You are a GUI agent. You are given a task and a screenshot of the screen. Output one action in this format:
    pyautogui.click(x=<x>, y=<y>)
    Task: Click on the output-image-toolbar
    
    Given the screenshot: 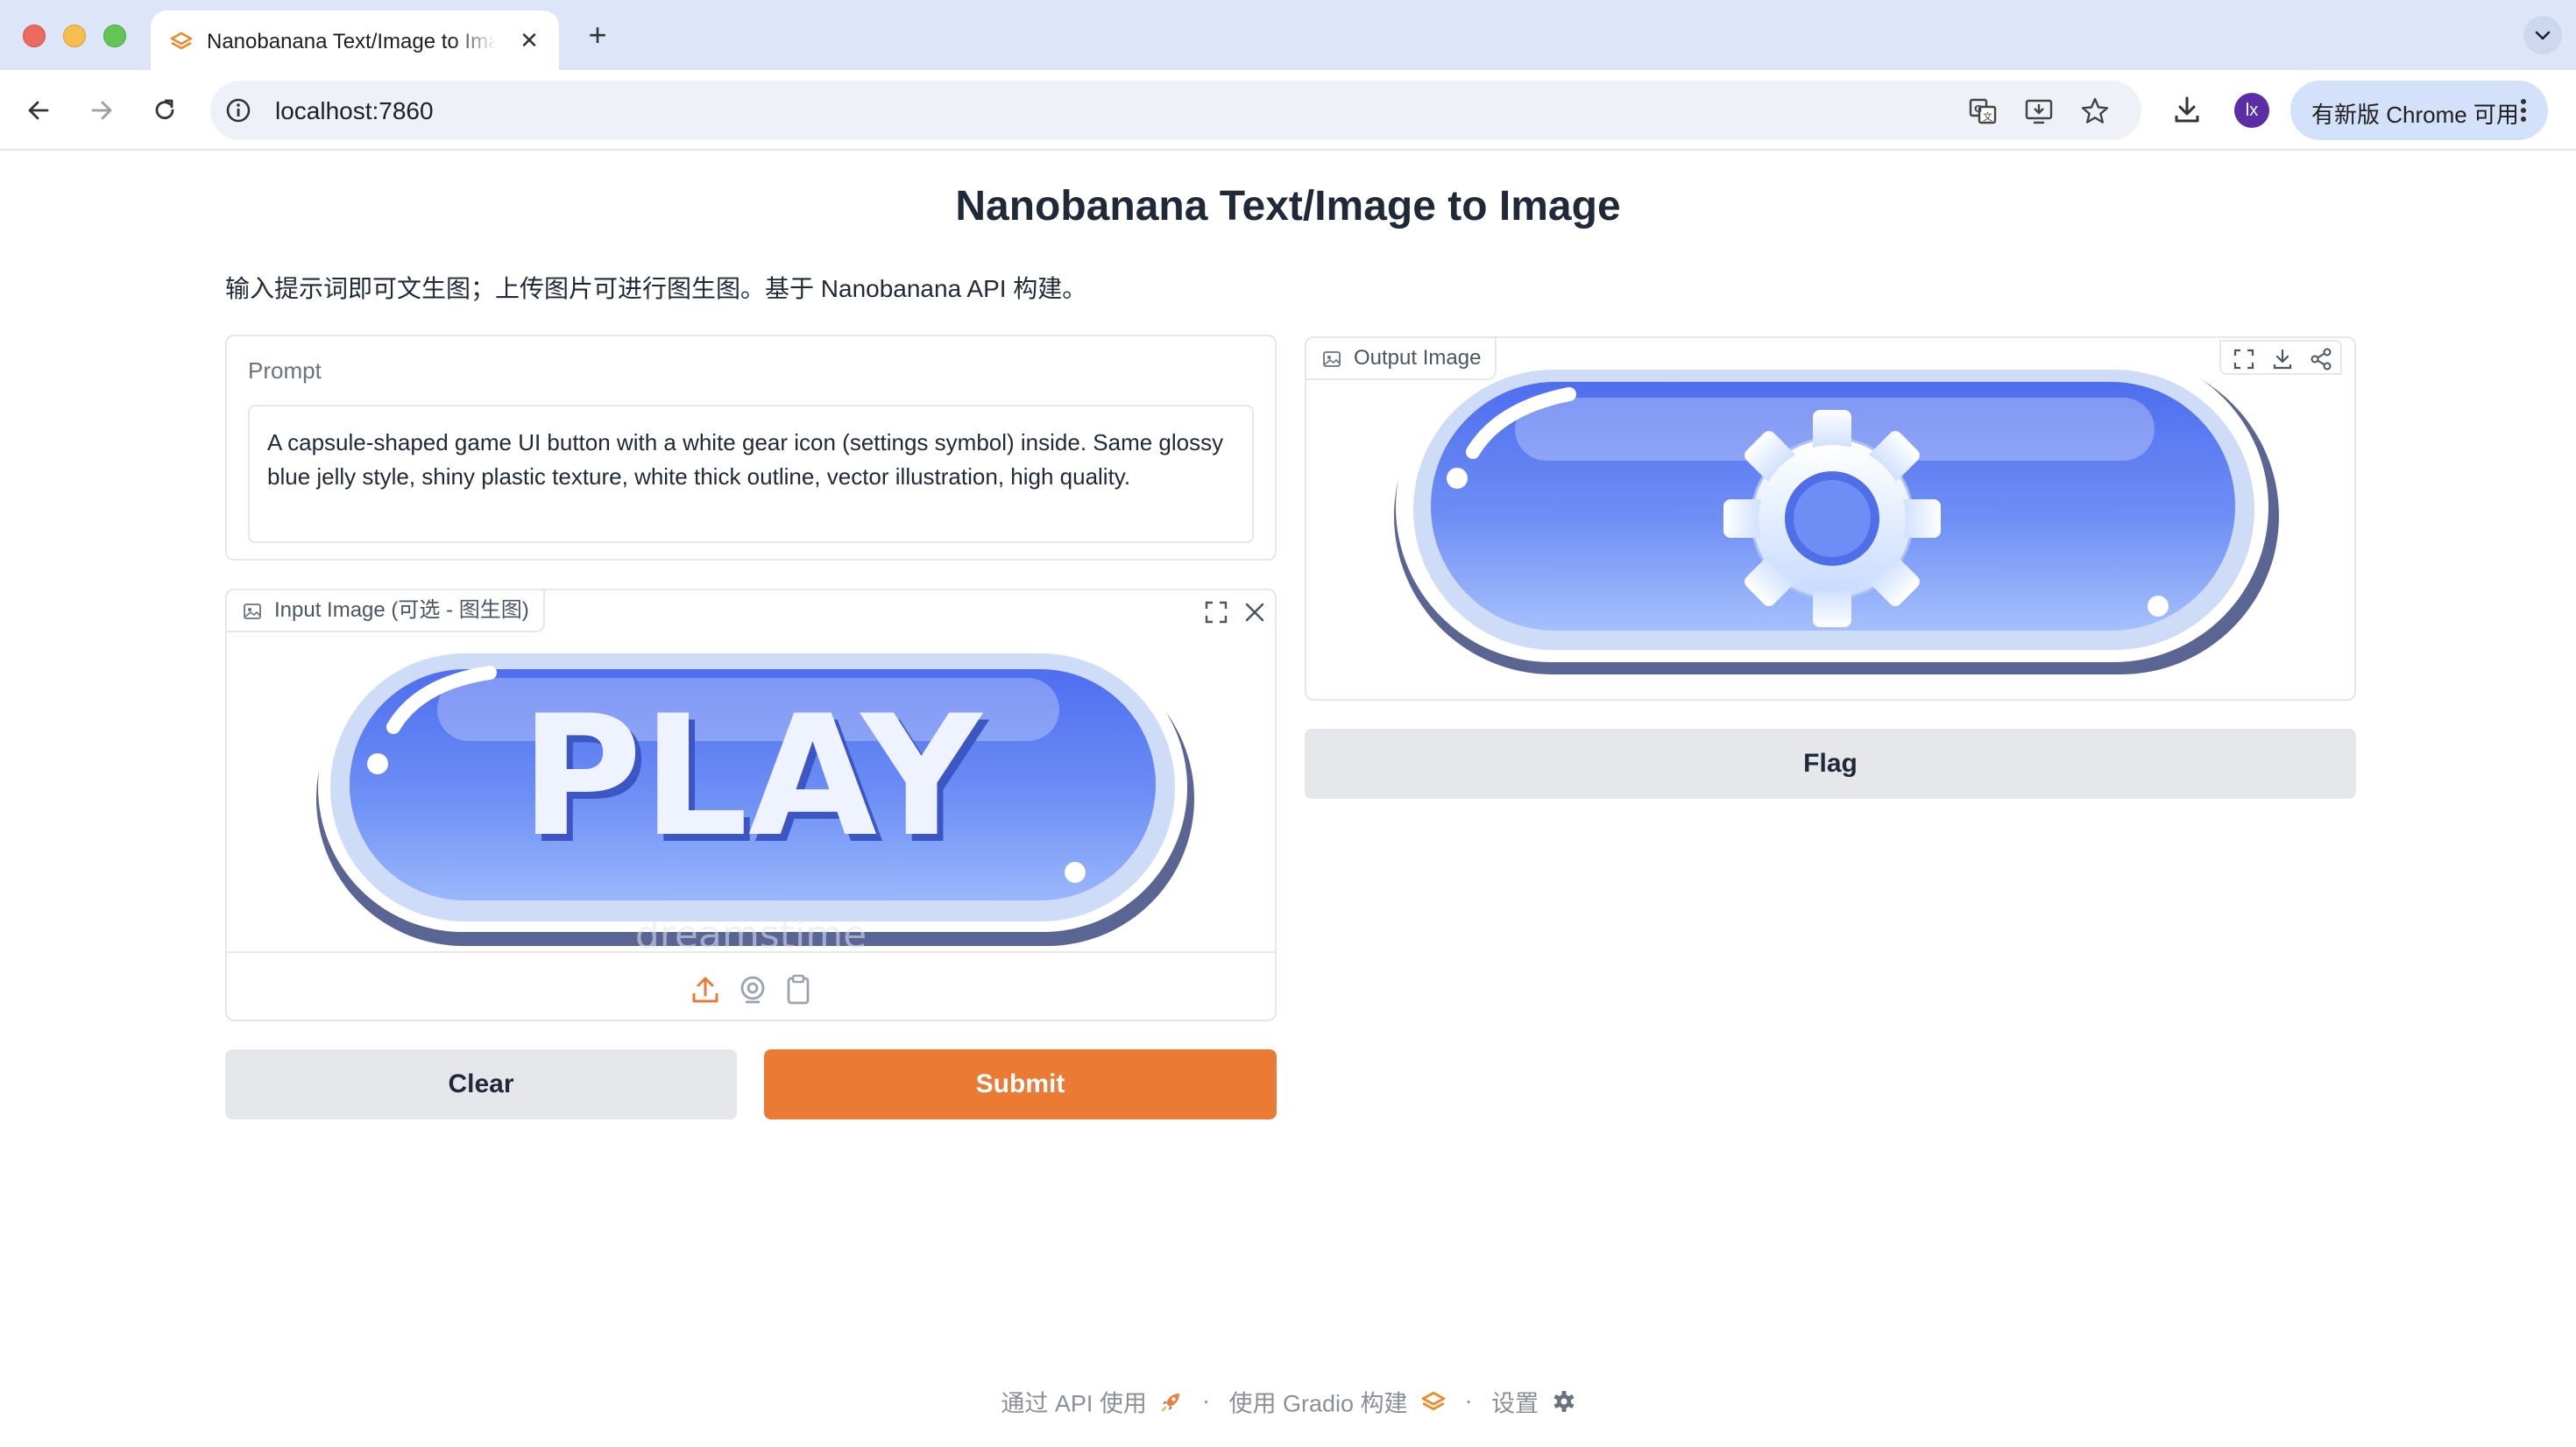 What is the action you would take?
    pyautogui.click(x=2280, y=357)
    